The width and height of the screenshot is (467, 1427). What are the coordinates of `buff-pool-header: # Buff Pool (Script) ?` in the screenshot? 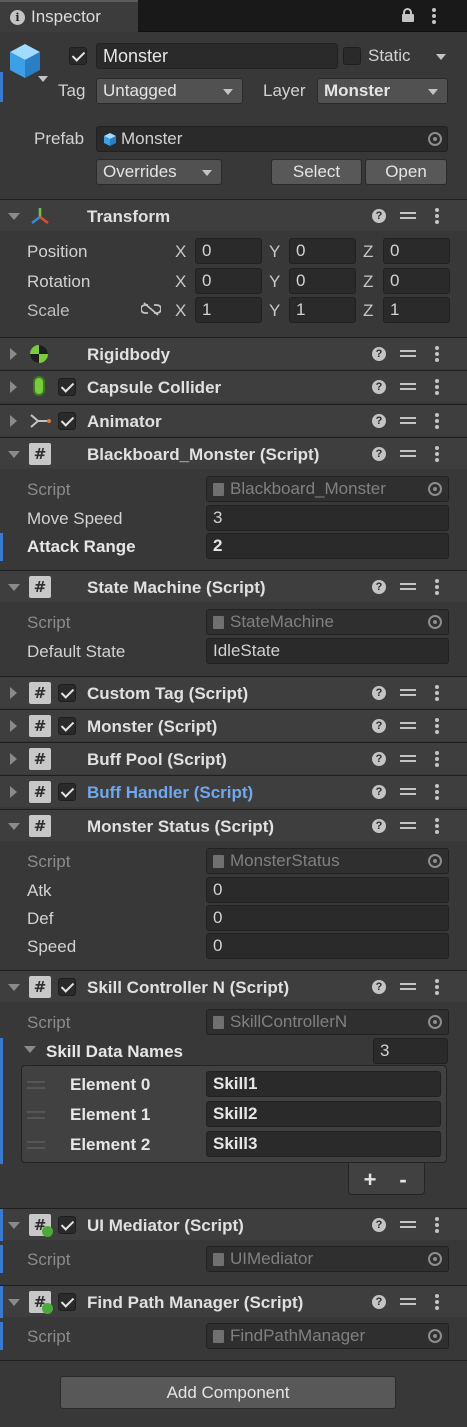 It's located at (233, 758).